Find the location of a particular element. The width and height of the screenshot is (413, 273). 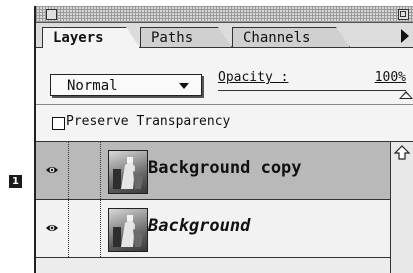

chevron-down-icon is located at coordinates (184, 86).